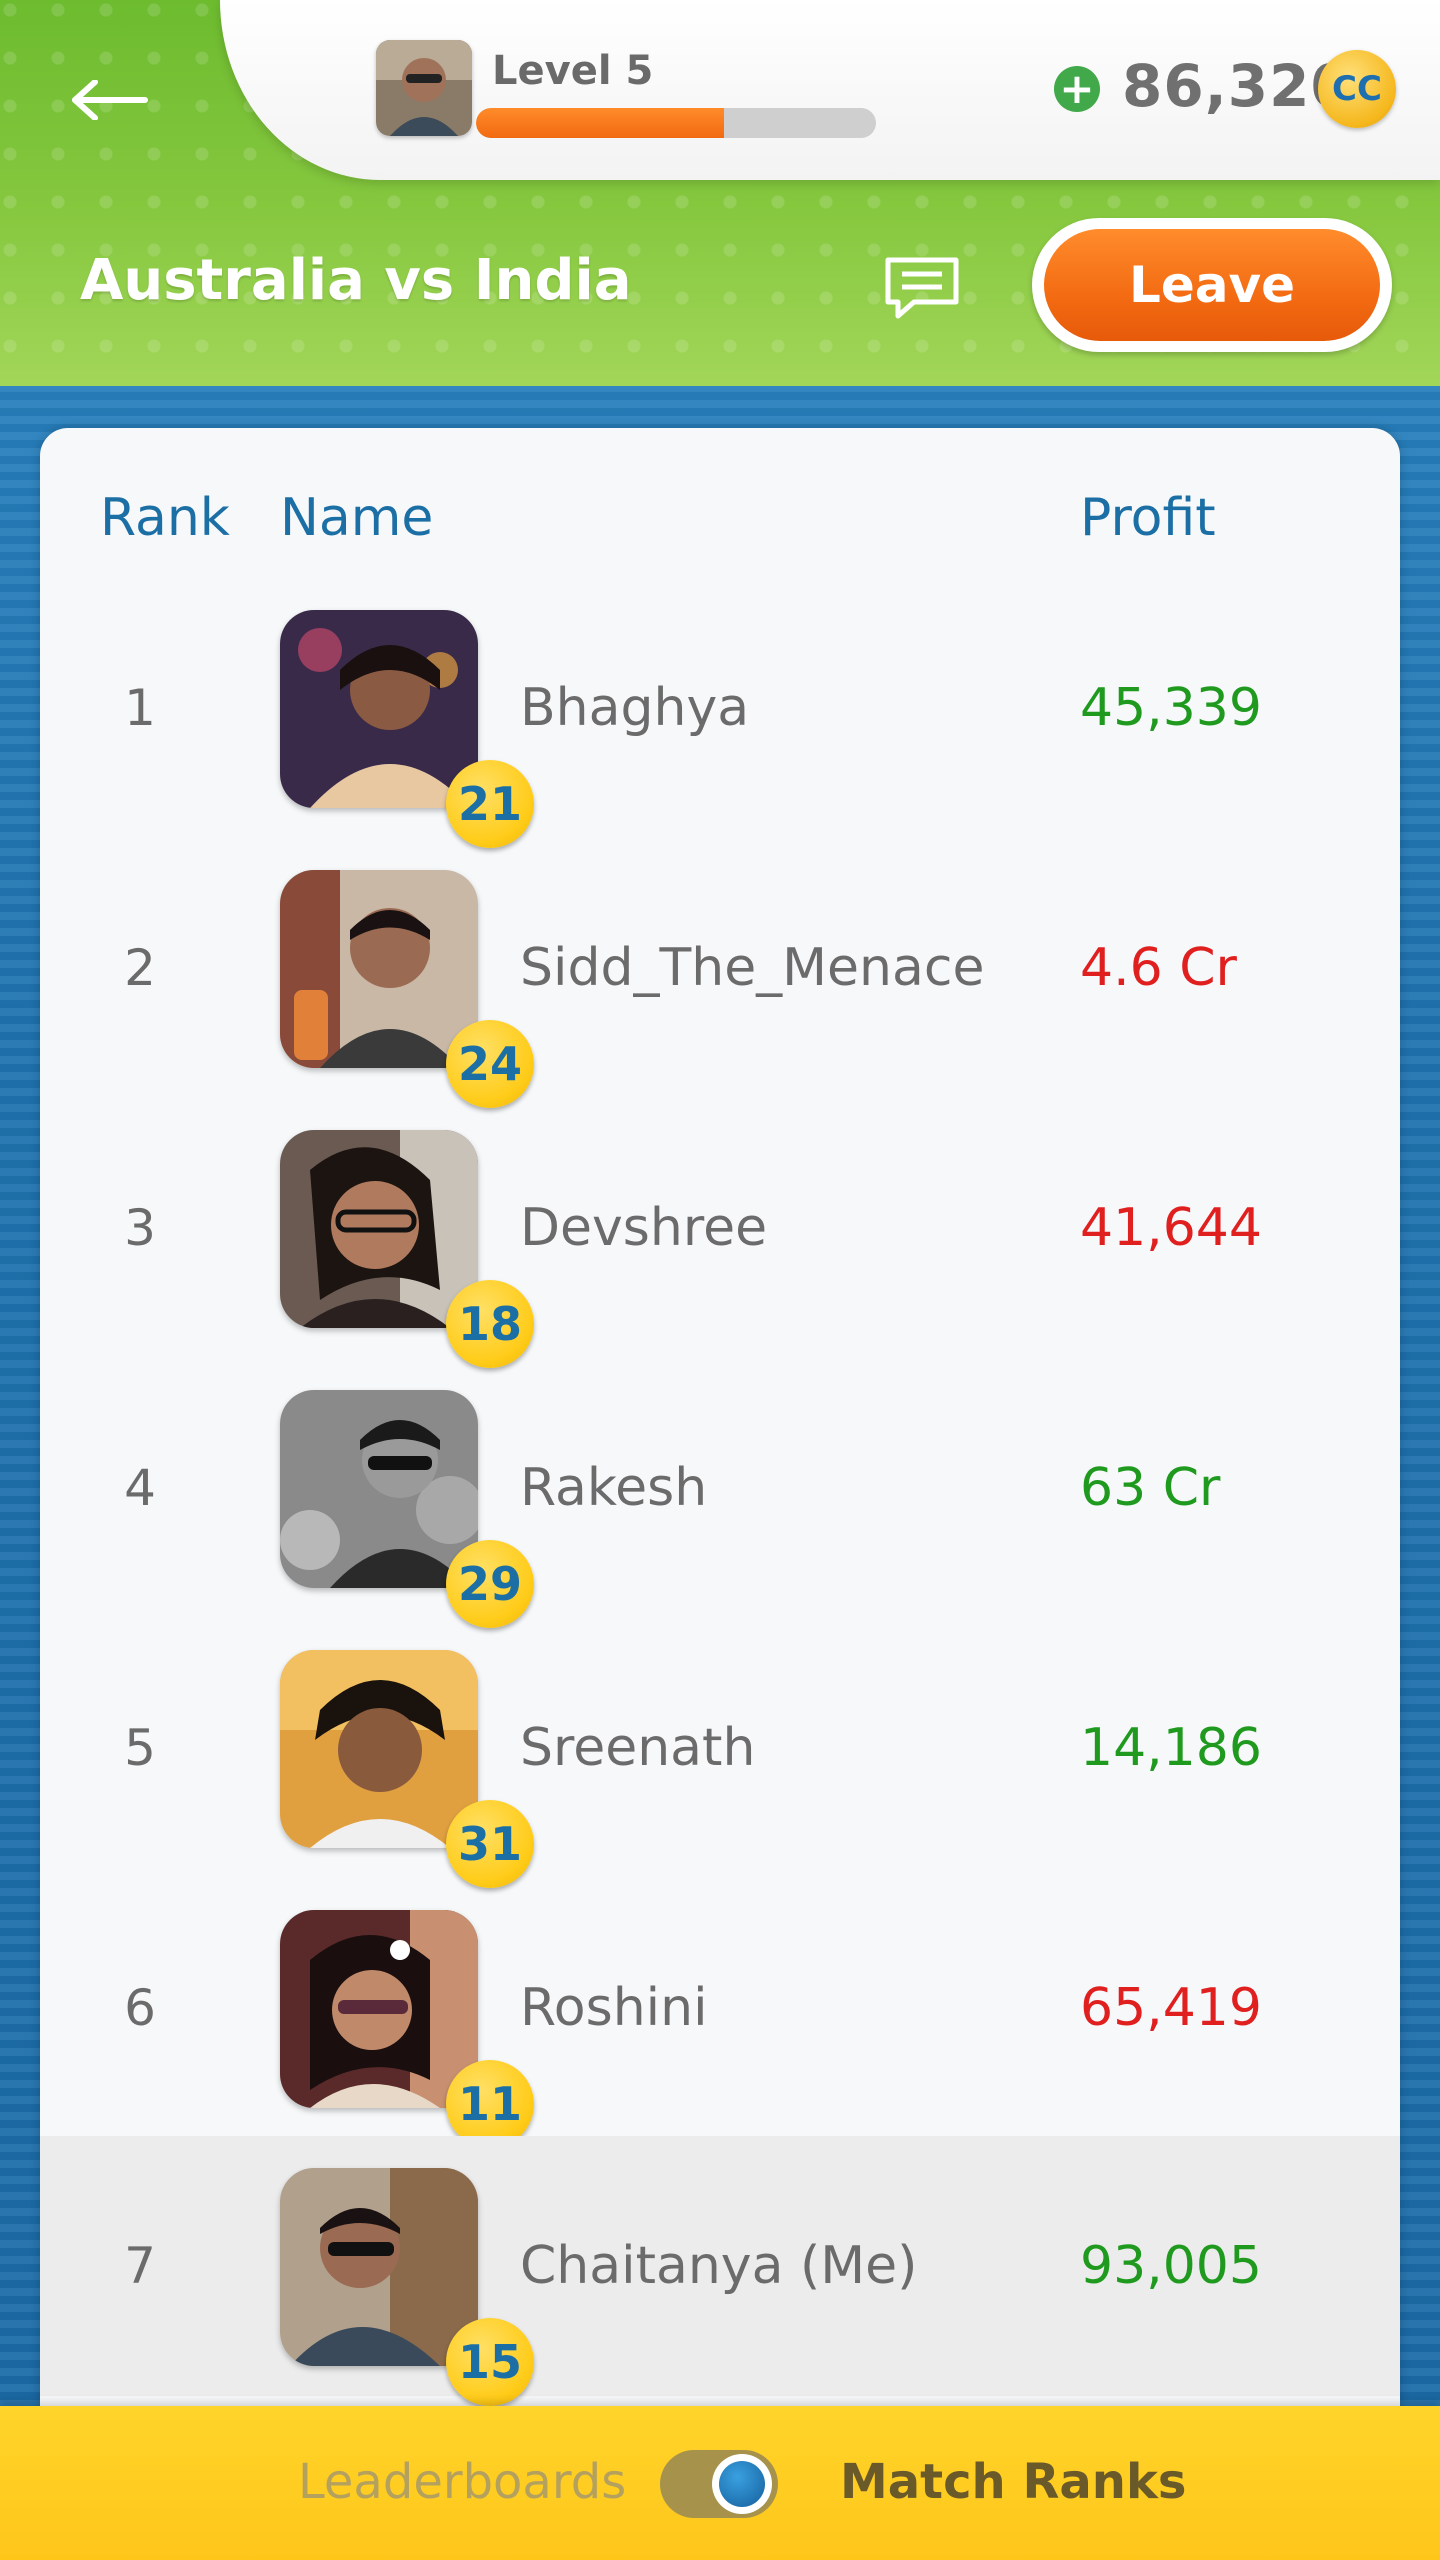  I want to click on xp-progress-fill, so click(600, 123).